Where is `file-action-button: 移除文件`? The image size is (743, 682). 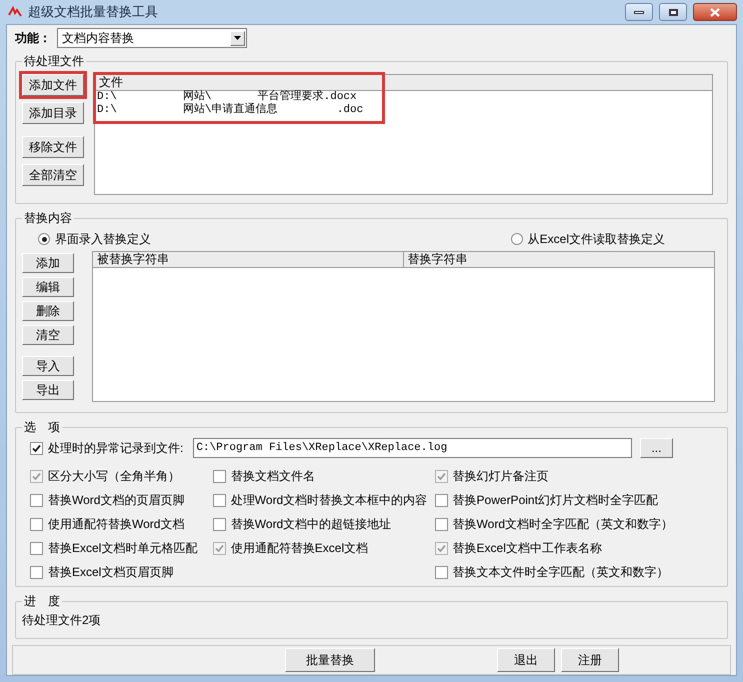 file-action-button: 移除文件 is located at coordinates (53, 147).